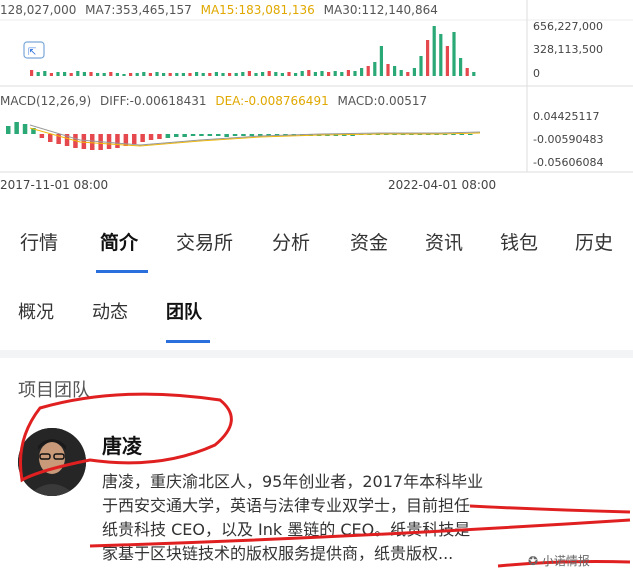  What do you see at coordinates (566, 116) in the screenshot?
I see `macd-axis-max: 0.04425117` at bounding box center [566, 116].